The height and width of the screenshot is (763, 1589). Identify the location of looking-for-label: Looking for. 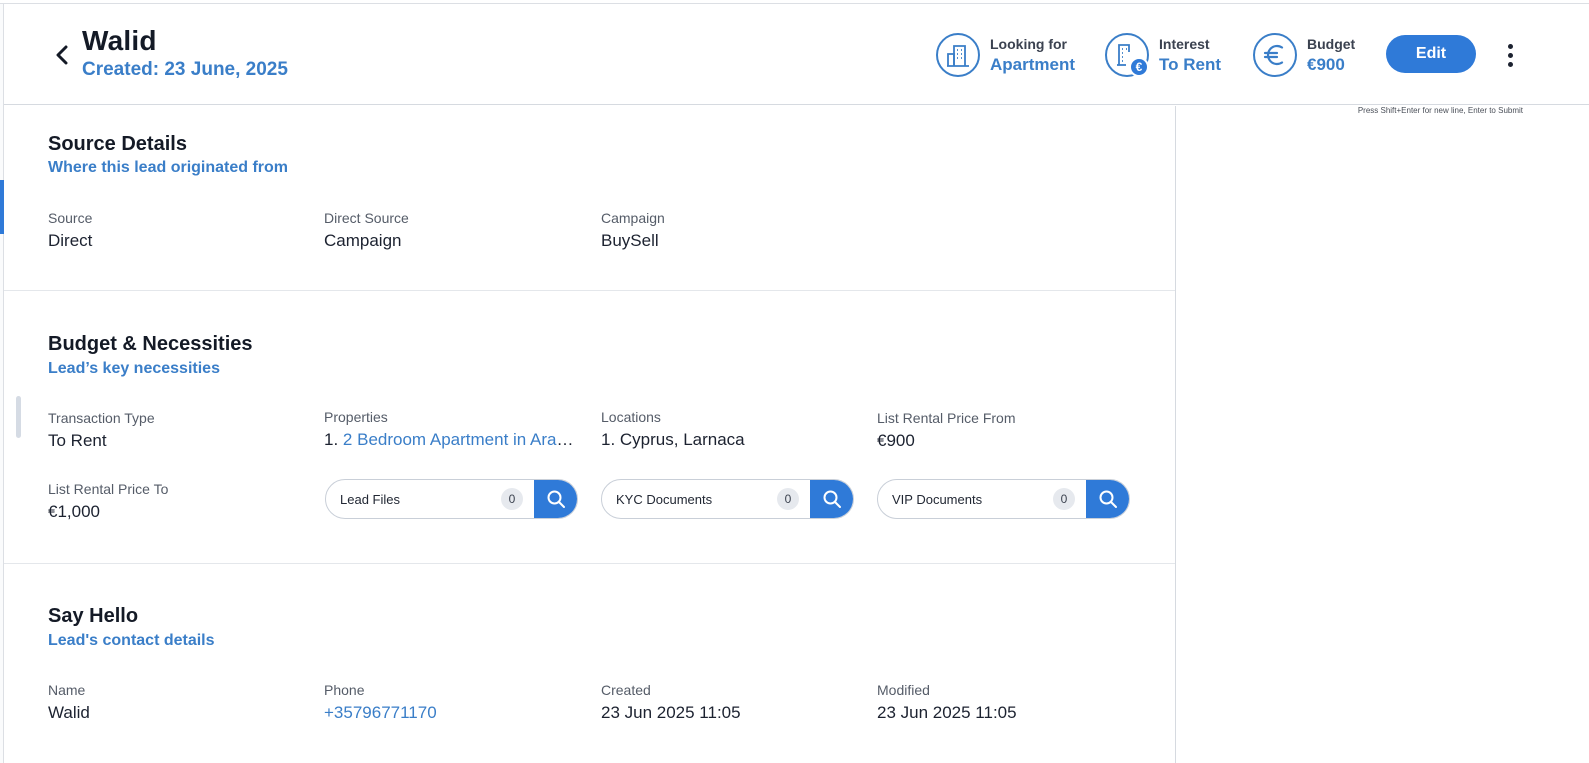
(1028, 43).